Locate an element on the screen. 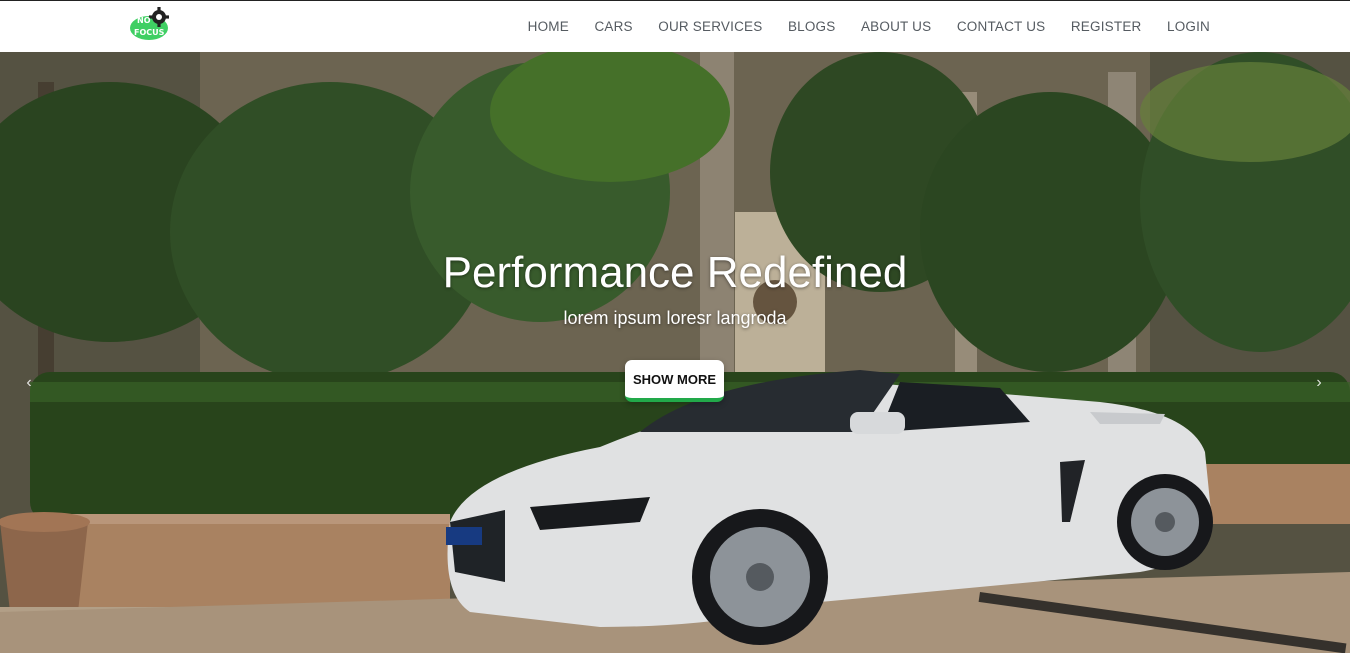 This screenshot has width=1350, height=653. chevron-left-icon: ‹ is located at coordinates (29, 383).